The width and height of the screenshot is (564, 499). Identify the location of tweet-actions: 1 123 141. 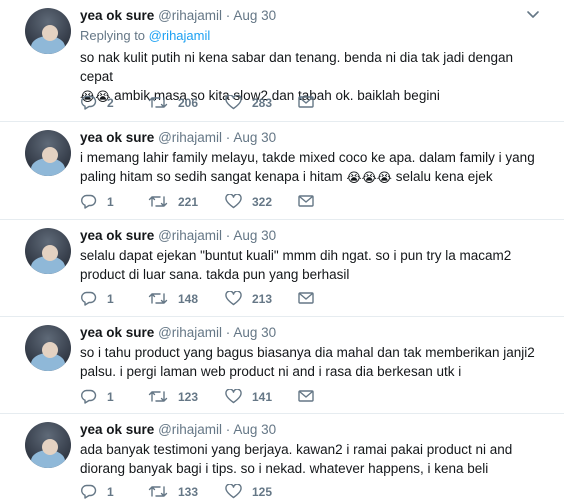
(310, 398).